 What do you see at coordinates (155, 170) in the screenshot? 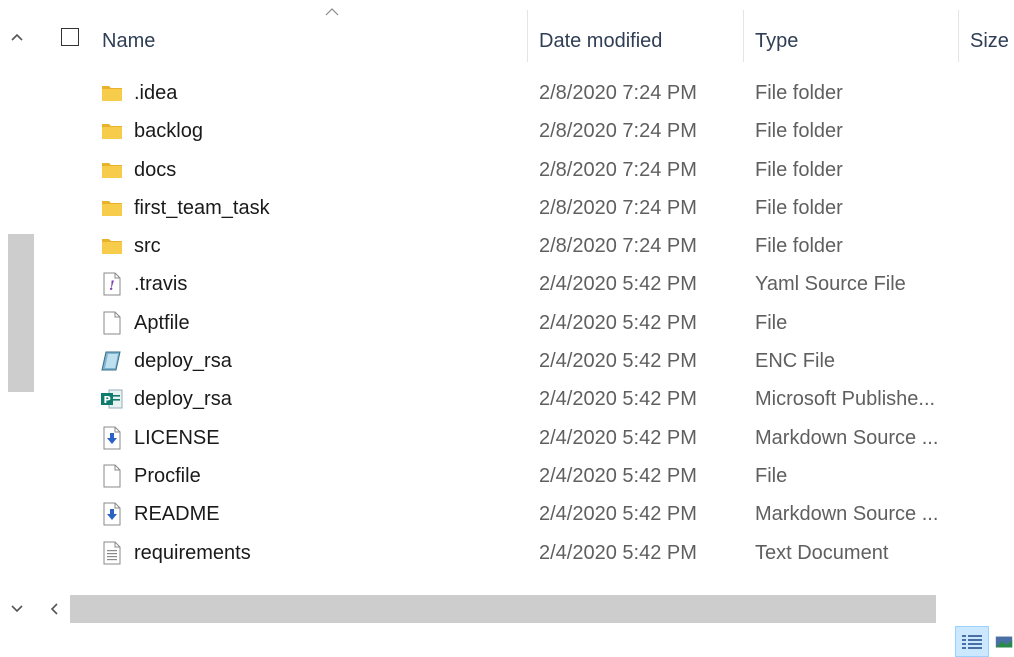
I see `file-name: docs` at bounding box center [155, 170].